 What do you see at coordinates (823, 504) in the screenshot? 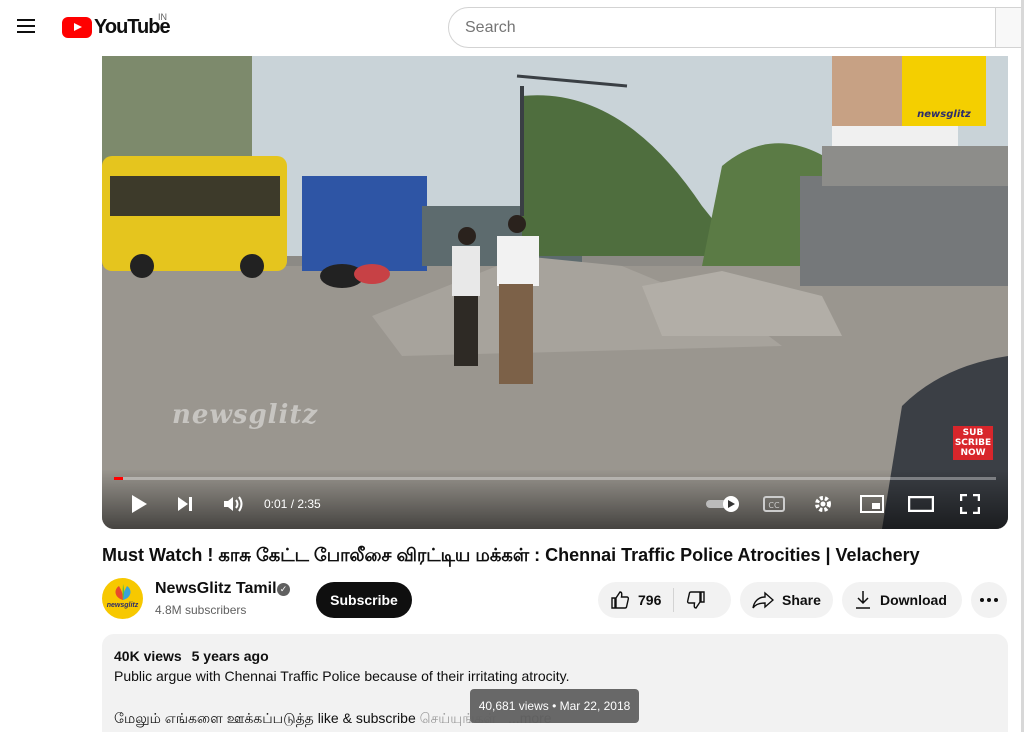
I see `settings-gear-icon` at bounding box center [823, 504].